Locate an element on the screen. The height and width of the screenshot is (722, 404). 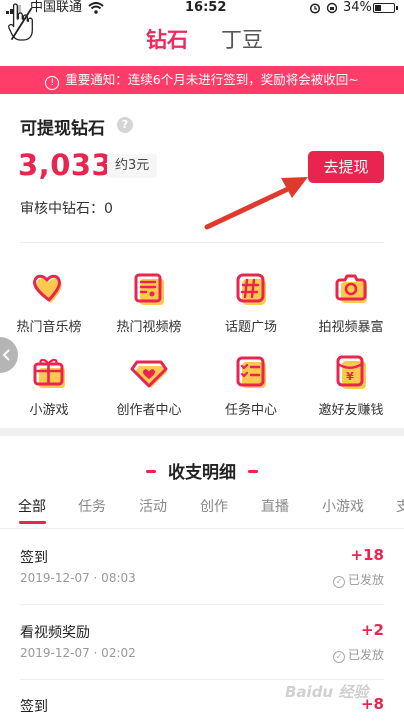
chevron-left-icon is located at coordinates (6, 355).